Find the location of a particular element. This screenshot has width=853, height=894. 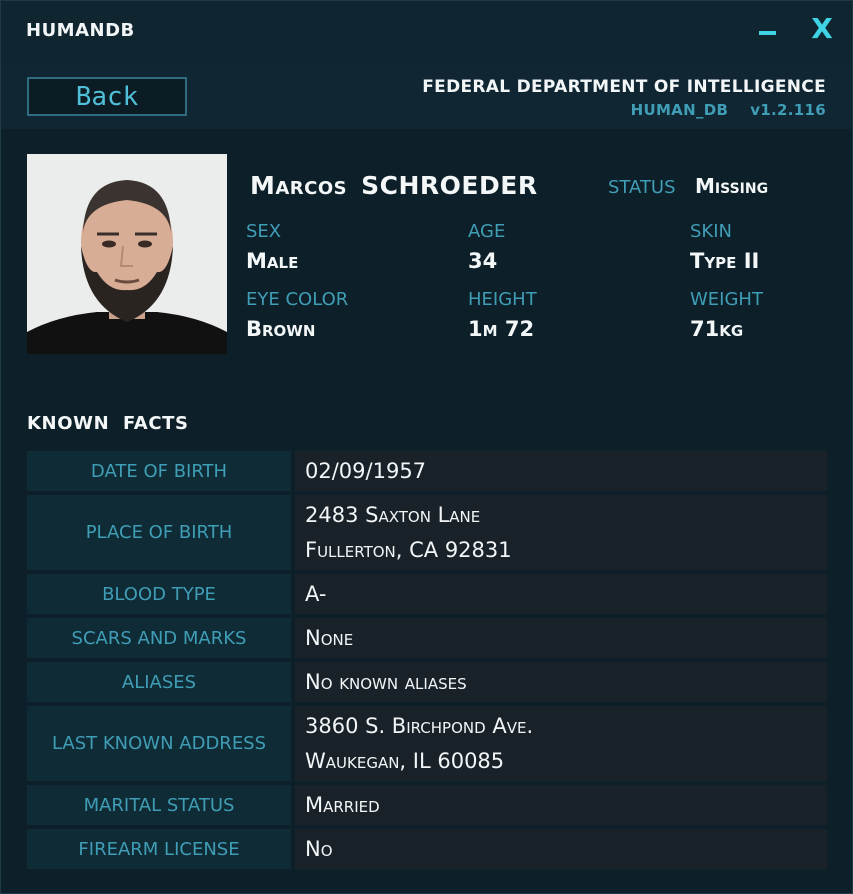

last-name: SCHROEDER is located at coordinates (449, 185).